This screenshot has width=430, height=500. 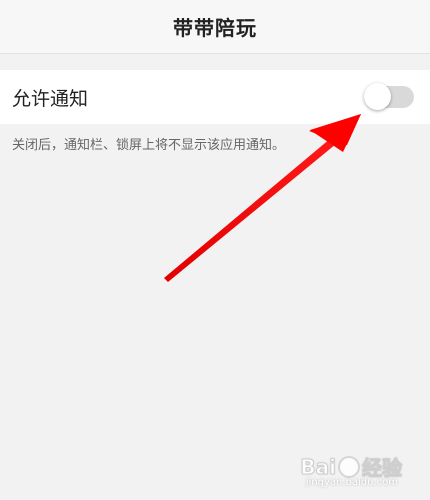 I want to click on arrow-shaft, so click(x=250, y=210).